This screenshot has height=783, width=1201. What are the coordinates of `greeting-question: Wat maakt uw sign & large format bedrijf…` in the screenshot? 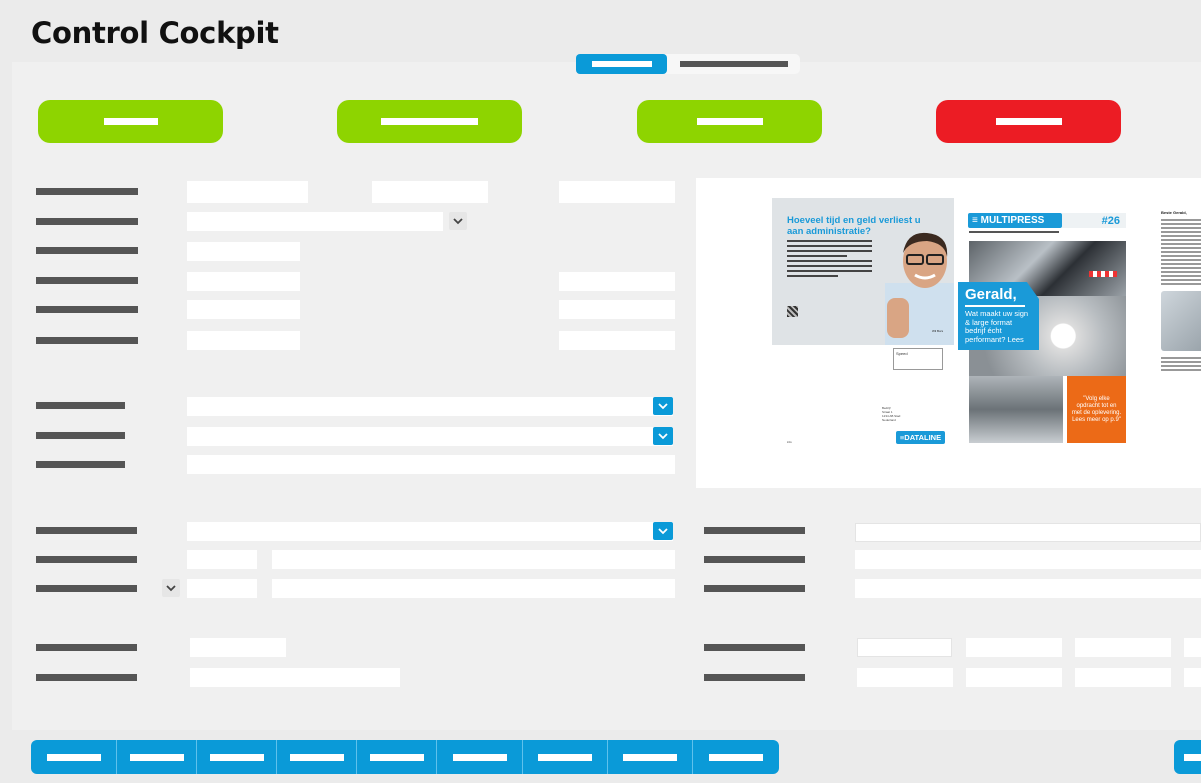 It's located at (997, 326).